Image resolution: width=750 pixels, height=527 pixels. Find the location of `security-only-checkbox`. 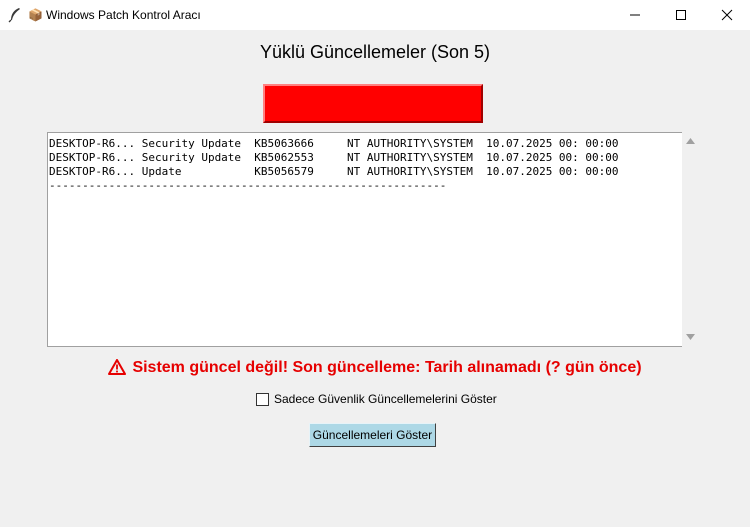

security-only-checkbox is located at coordinates (262, 399).